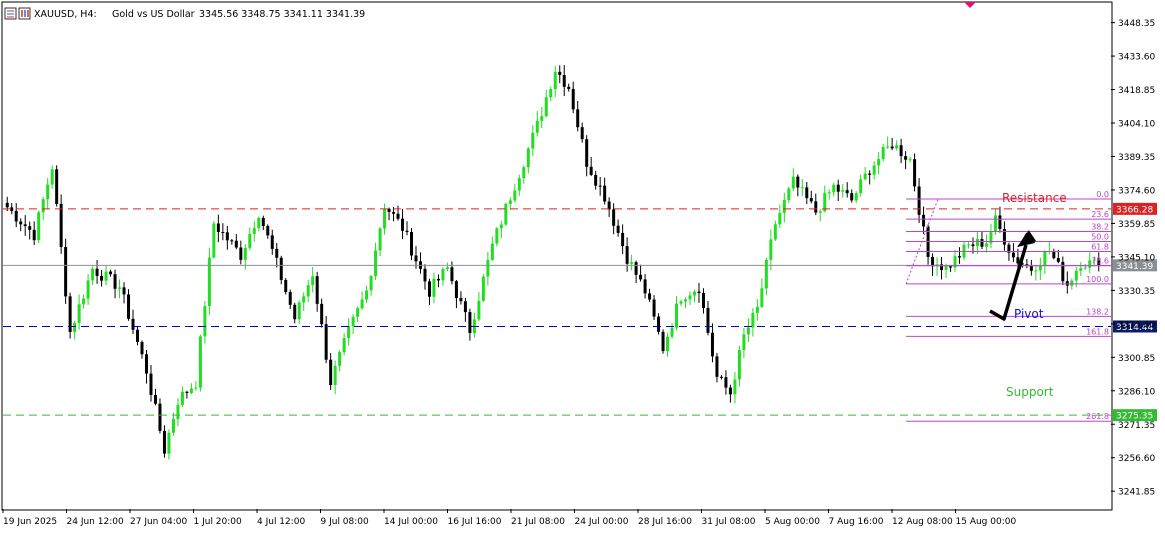 The image size is (1165, 535). What do you see at coordinates (1136, 91) in the screenshot?
I see `y-tick-label: 3418.85` at bounding box center [1136, 91].